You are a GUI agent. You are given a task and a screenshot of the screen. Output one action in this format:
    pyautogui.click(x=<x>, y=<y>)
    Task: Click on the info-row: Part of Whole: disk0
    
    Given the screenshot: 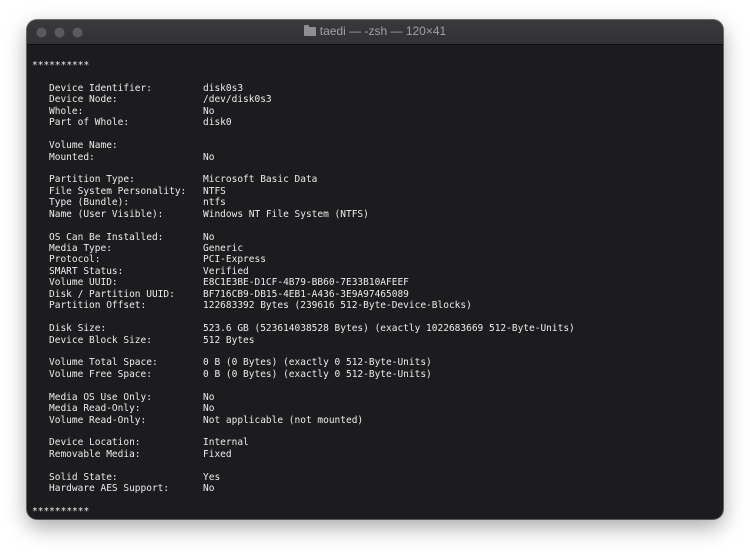 What is the action you would take?
    pyautogui.click(x=375, y=122)
    